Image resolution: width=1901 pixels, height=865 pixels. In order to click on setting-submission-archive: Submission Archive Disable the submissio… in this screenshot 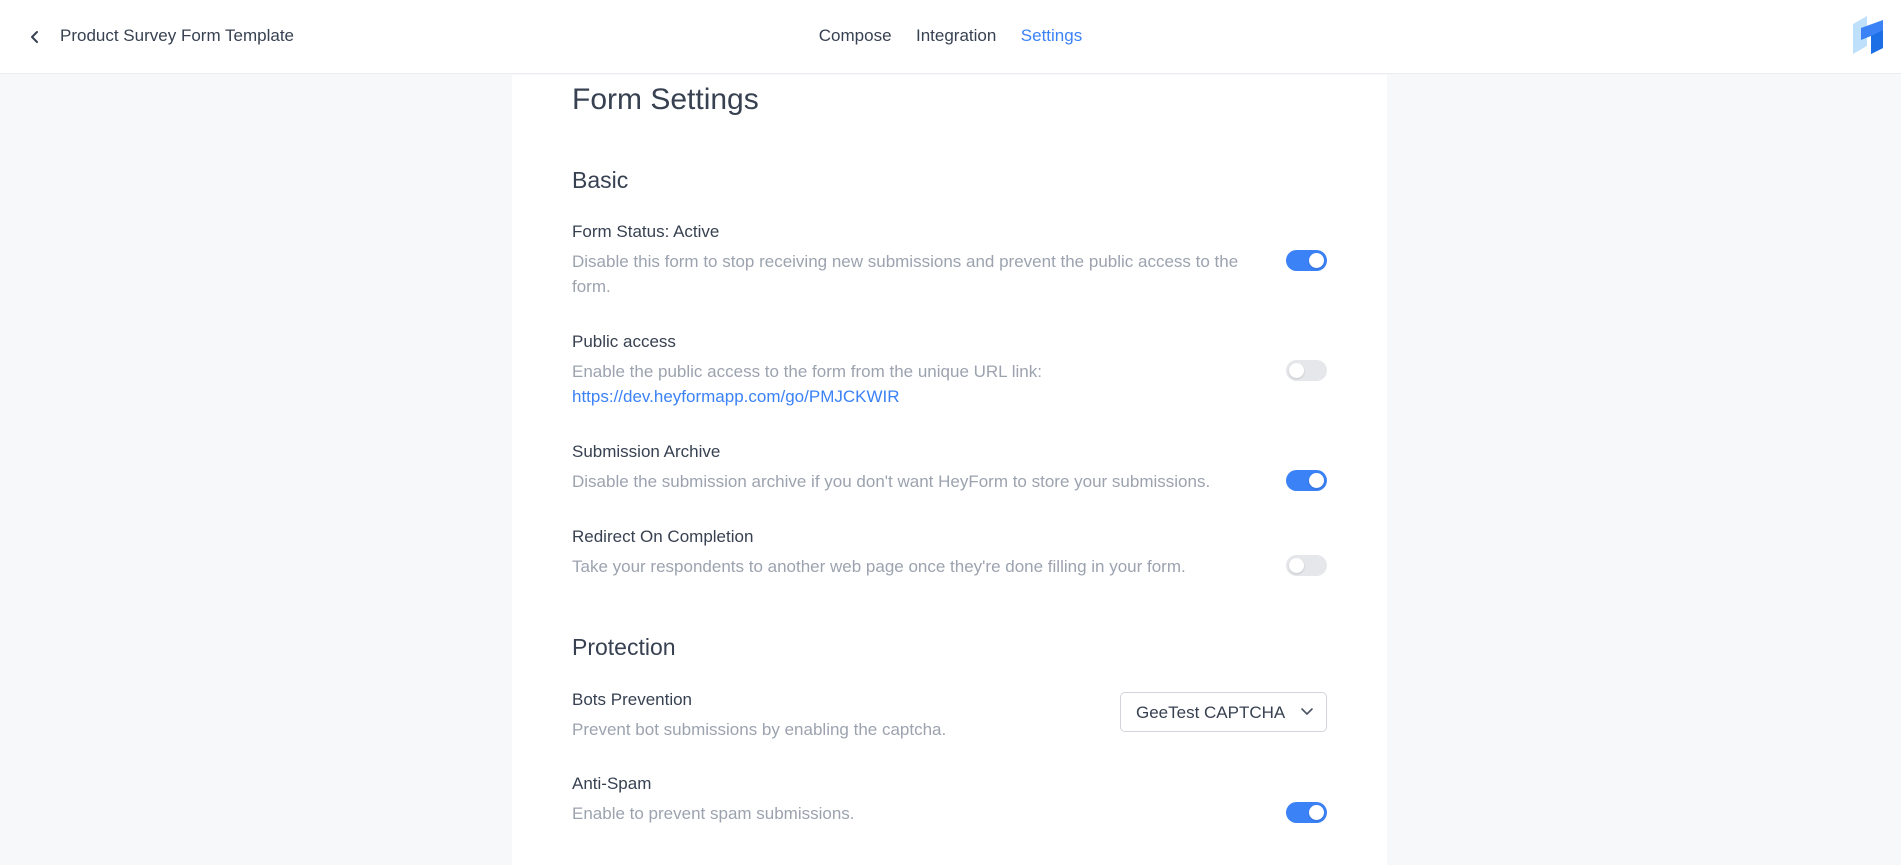, I will do `click(949, 467)`.